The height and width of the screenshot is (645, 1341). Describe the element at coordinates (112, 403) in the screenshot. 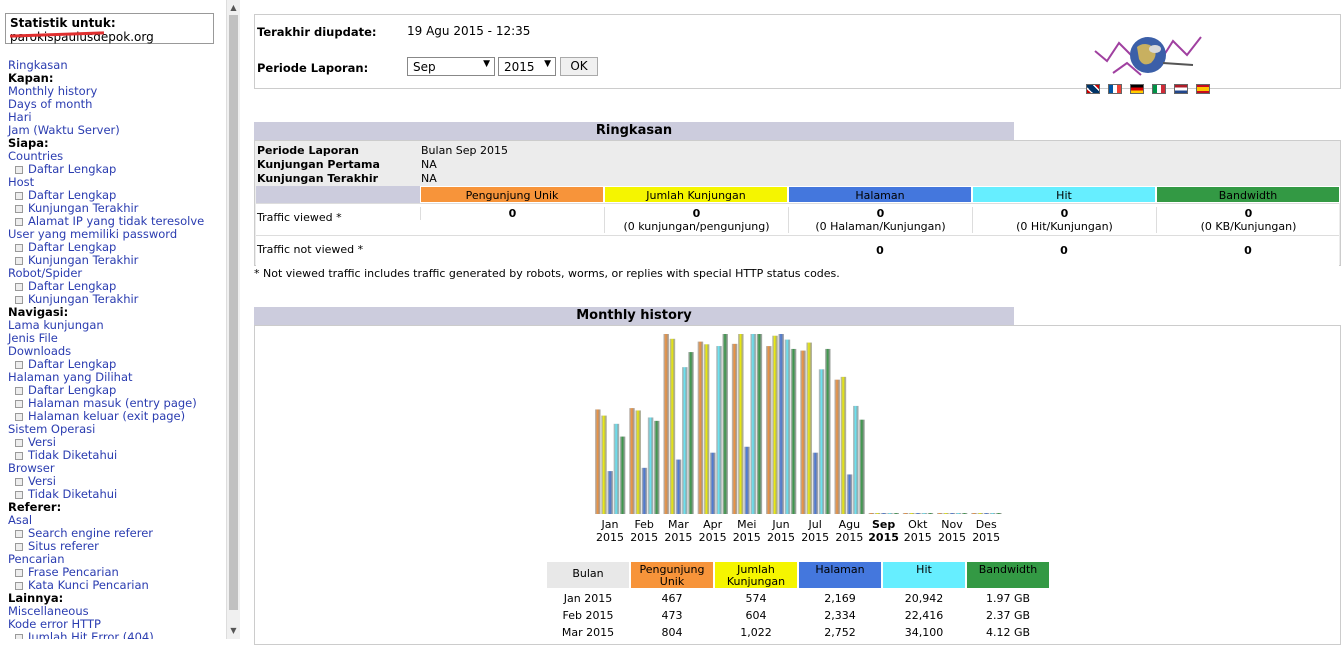

I see `sidebar-item-label: Halaman masuk (entry page)` at that location.